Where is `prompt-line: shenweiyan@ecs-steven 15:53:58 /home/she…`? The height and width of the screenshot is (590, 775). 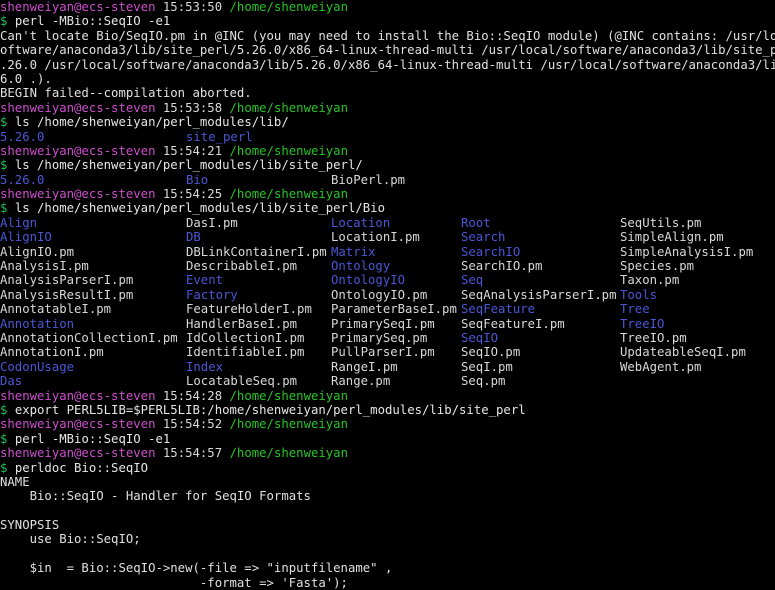
prompt-line: shenweiyan@ecs-steven 15:53:58 /home/she… is located at coordinates (387, 108).